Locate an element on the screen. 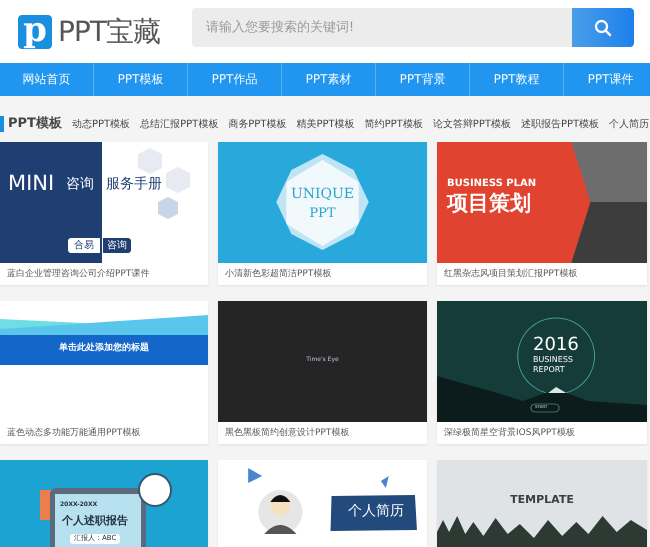 The height and width of the screenshot is (547, 650). slide-label: 合易 is located at coordinates (84, 245).